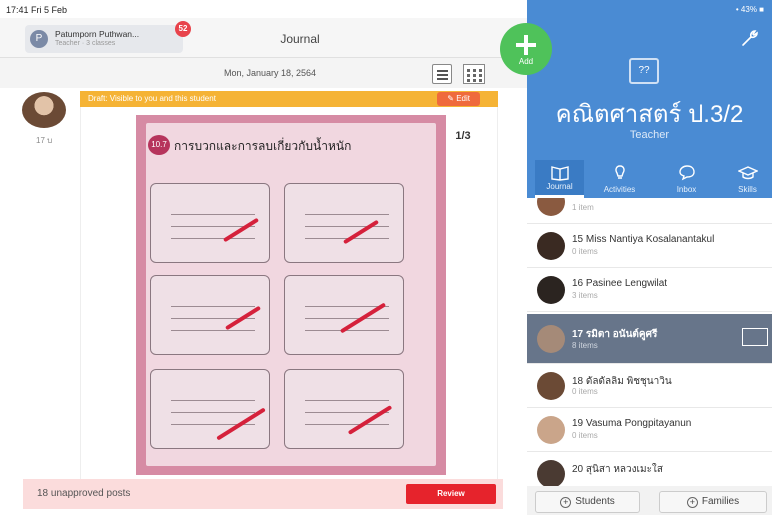 This screenshot has width=772, height=515. Describe the element at coordinates (749, 9) in the screenshot. I see `battery-status: • 43% ■` at that location.